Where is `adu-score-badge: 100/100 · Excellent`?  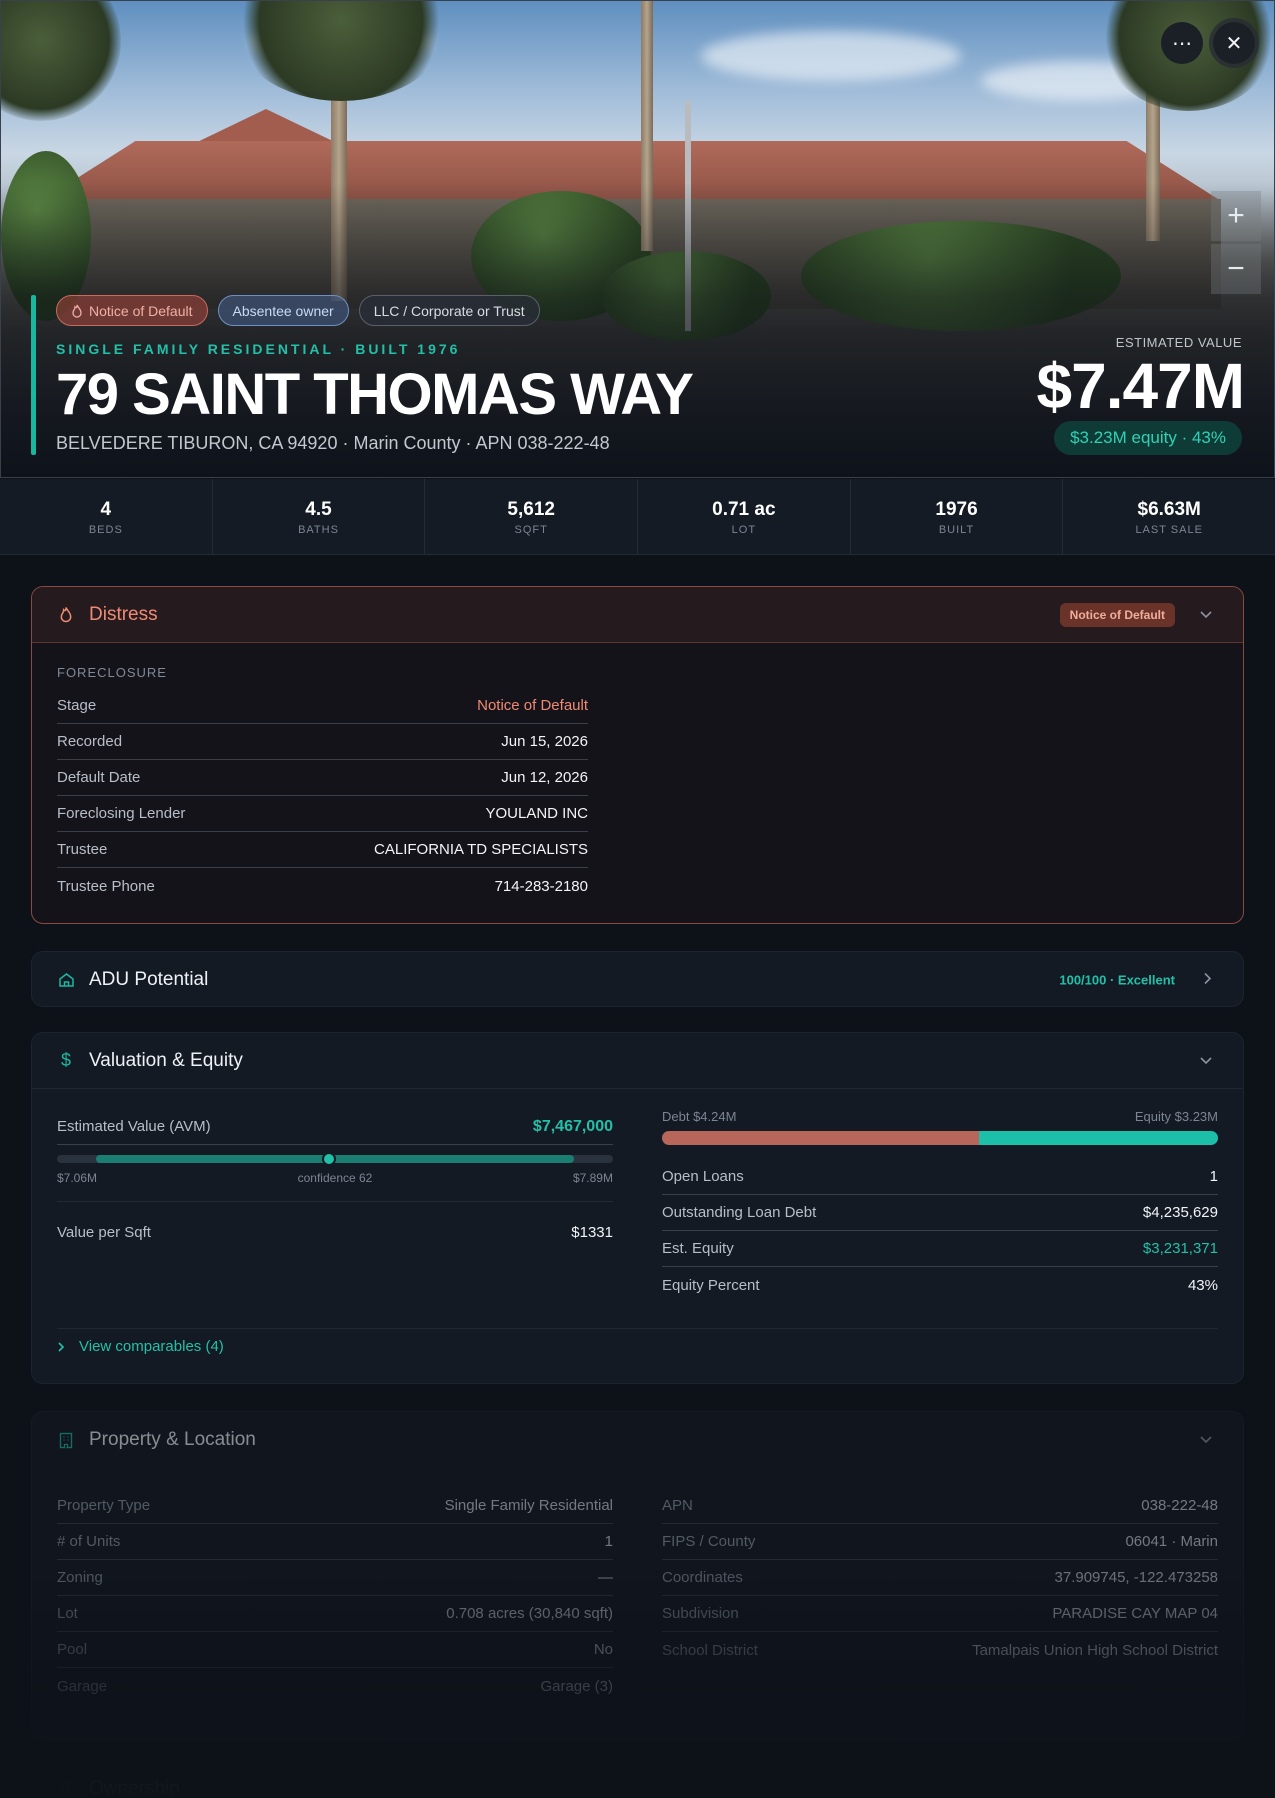 adu-score-badge: 100/100 · Excellent is located at coordinates (1117, 980).